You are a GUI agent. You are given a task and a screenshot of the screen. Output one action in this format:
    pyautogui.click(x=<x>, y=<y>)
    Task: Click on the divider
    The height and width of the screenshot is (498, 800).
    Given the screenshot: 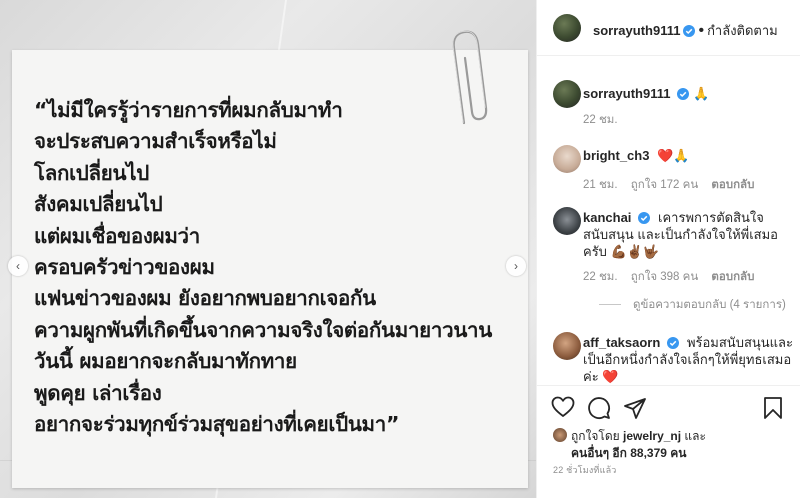 What is the action you would take?
    pyautogui.click(x=610, y=305)
    